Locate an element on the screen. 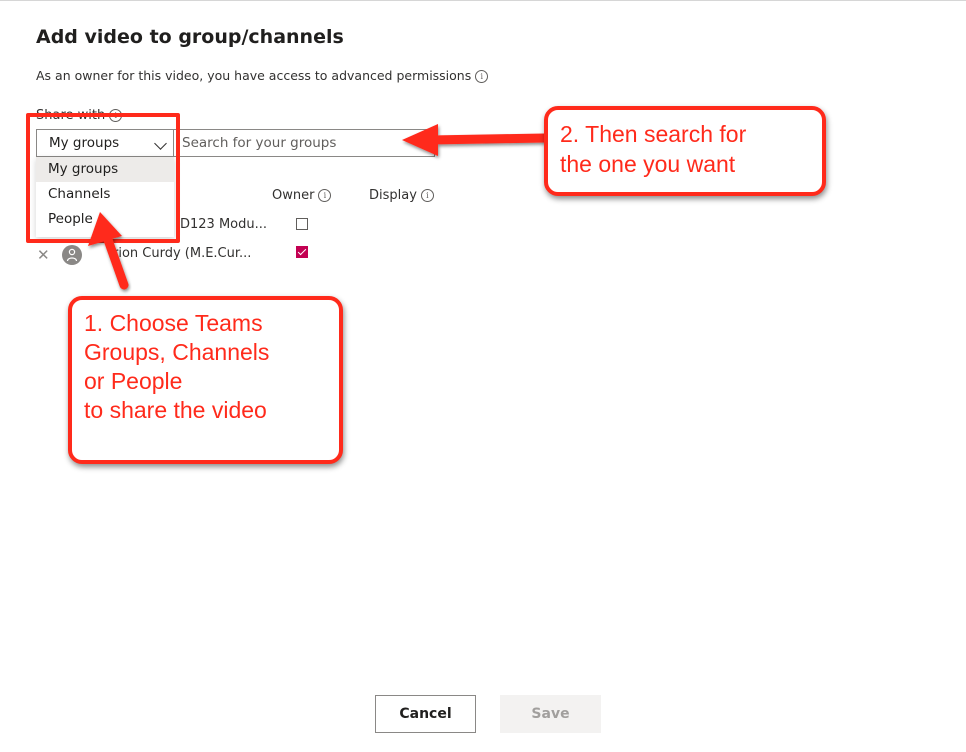 The height and width of the screenshot is (752, 966). annotation-arrow-left is located at coordinates (476, 140).